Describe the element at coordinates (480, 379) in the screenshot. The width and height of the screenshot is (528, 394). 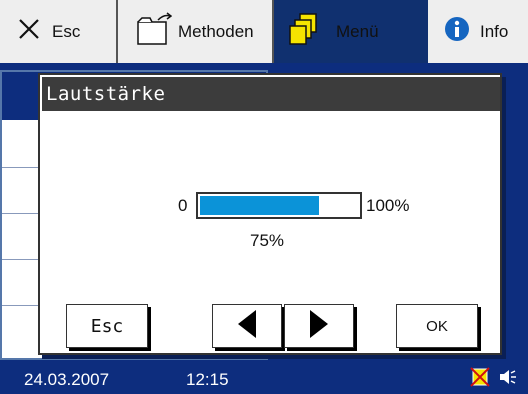
I see `card-disabled-icon` at that location.